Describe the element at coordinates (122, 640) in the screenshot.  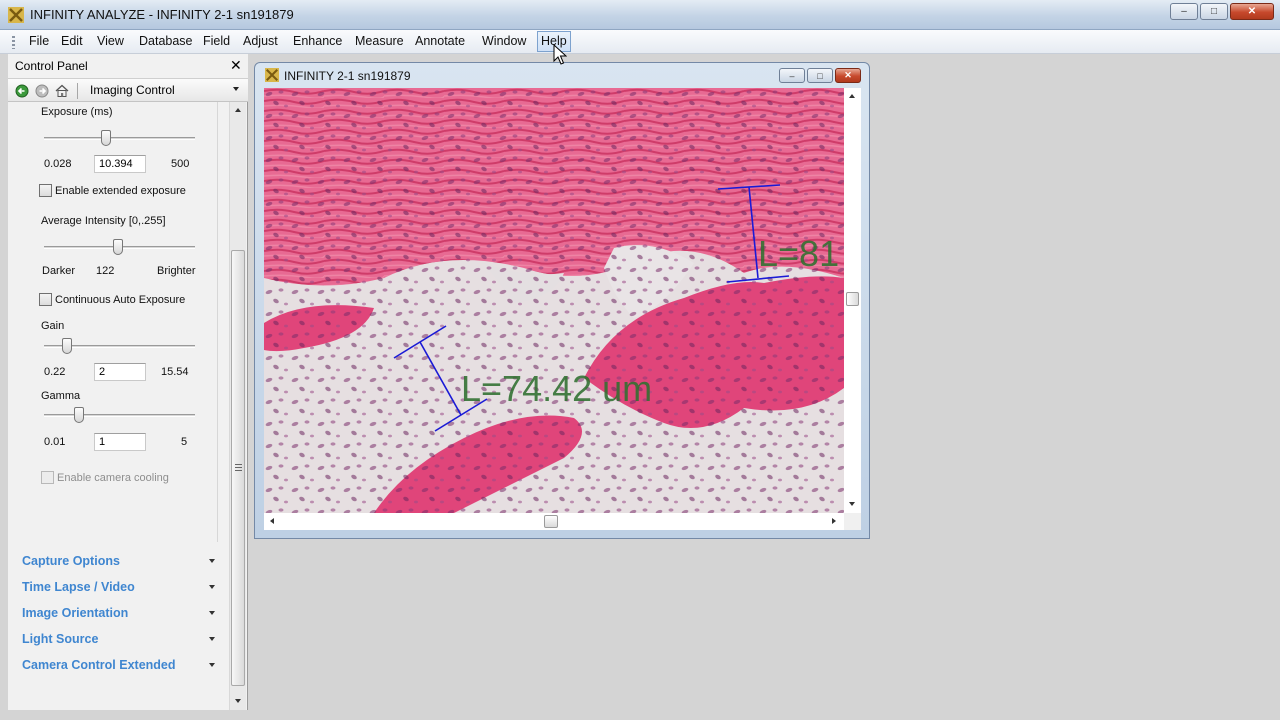
I see `section-light-source: Light Source` at that location.